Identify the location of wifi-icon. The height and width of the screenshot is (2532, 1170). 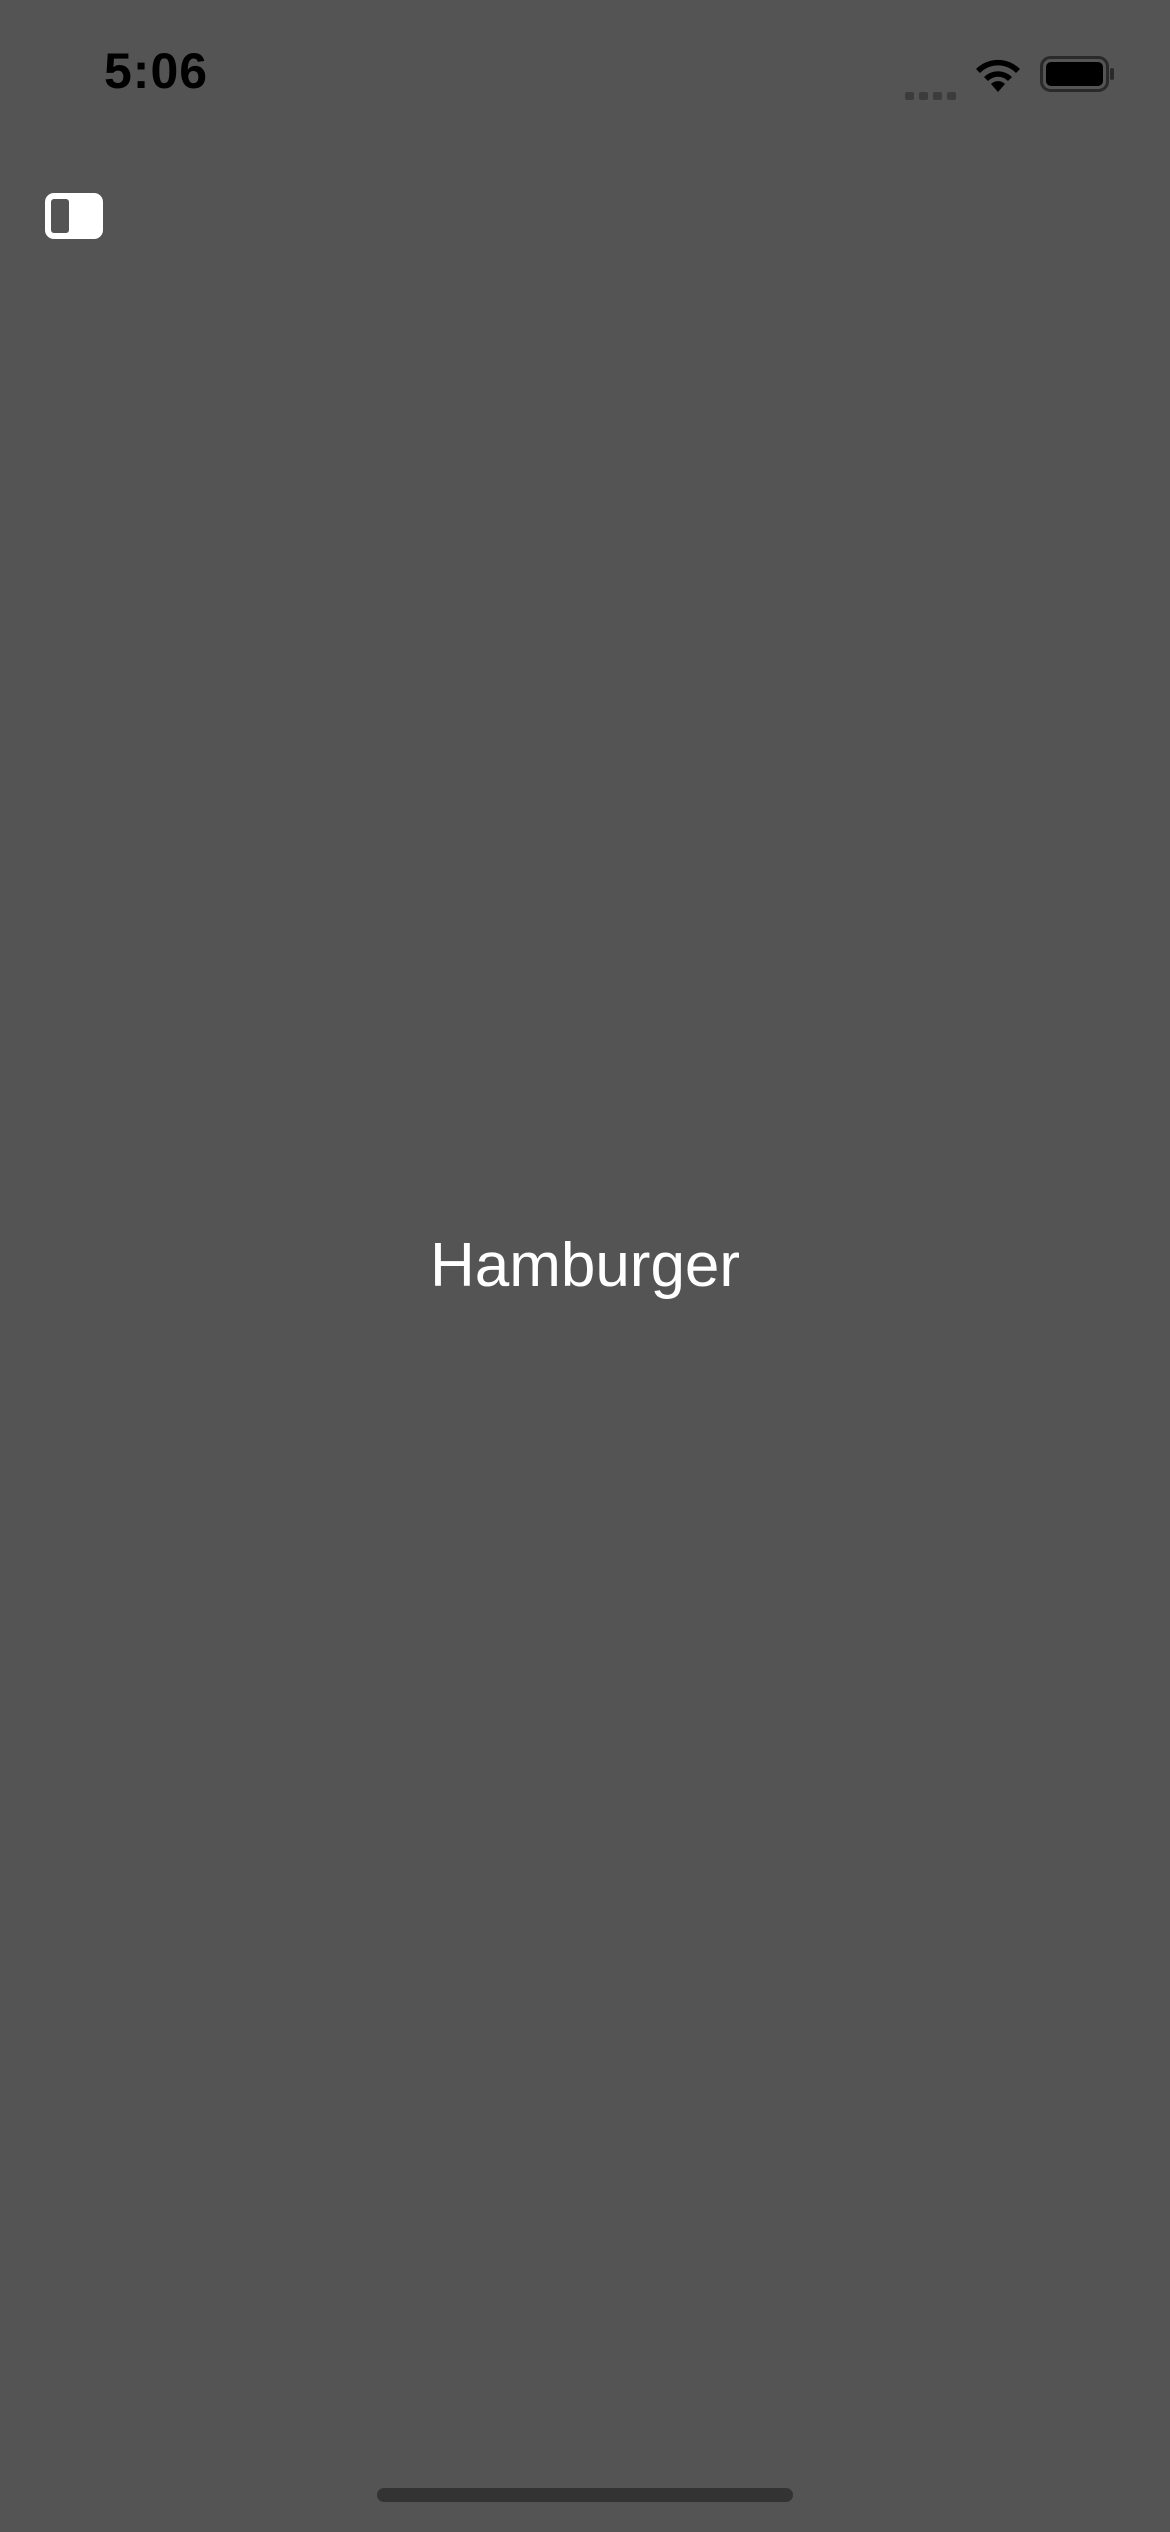
(998, 74).